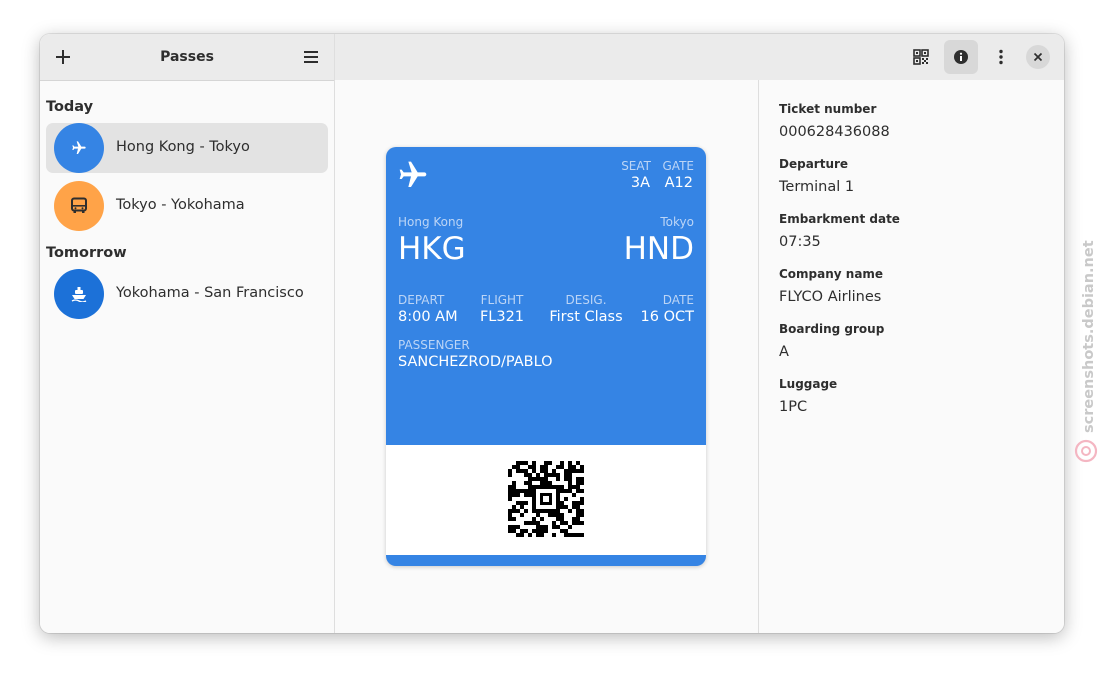  I want to click on watermark-text: screenshots.debian.net, so click(1089, 336).